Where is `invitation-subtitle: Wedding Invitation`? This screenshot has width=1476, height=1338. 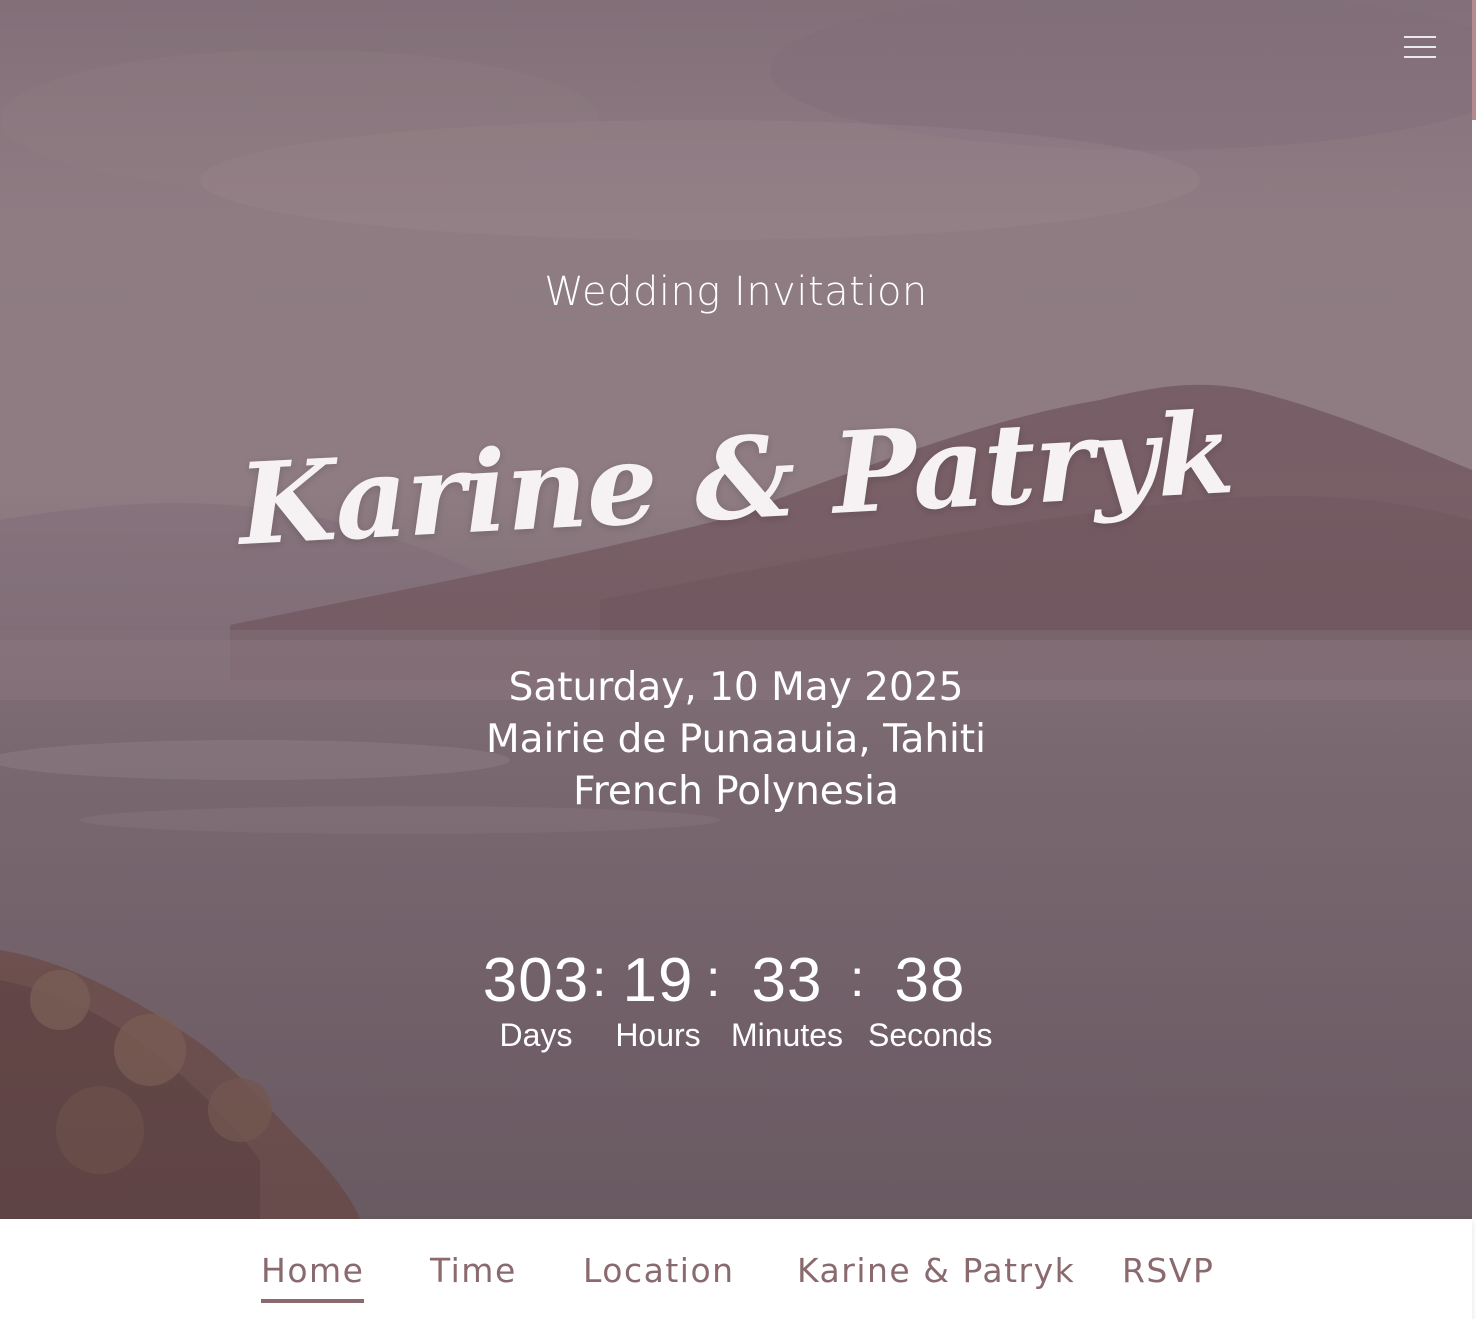
invitation-subtitle: Wedding Invitation is located at coordinates (736, 292).